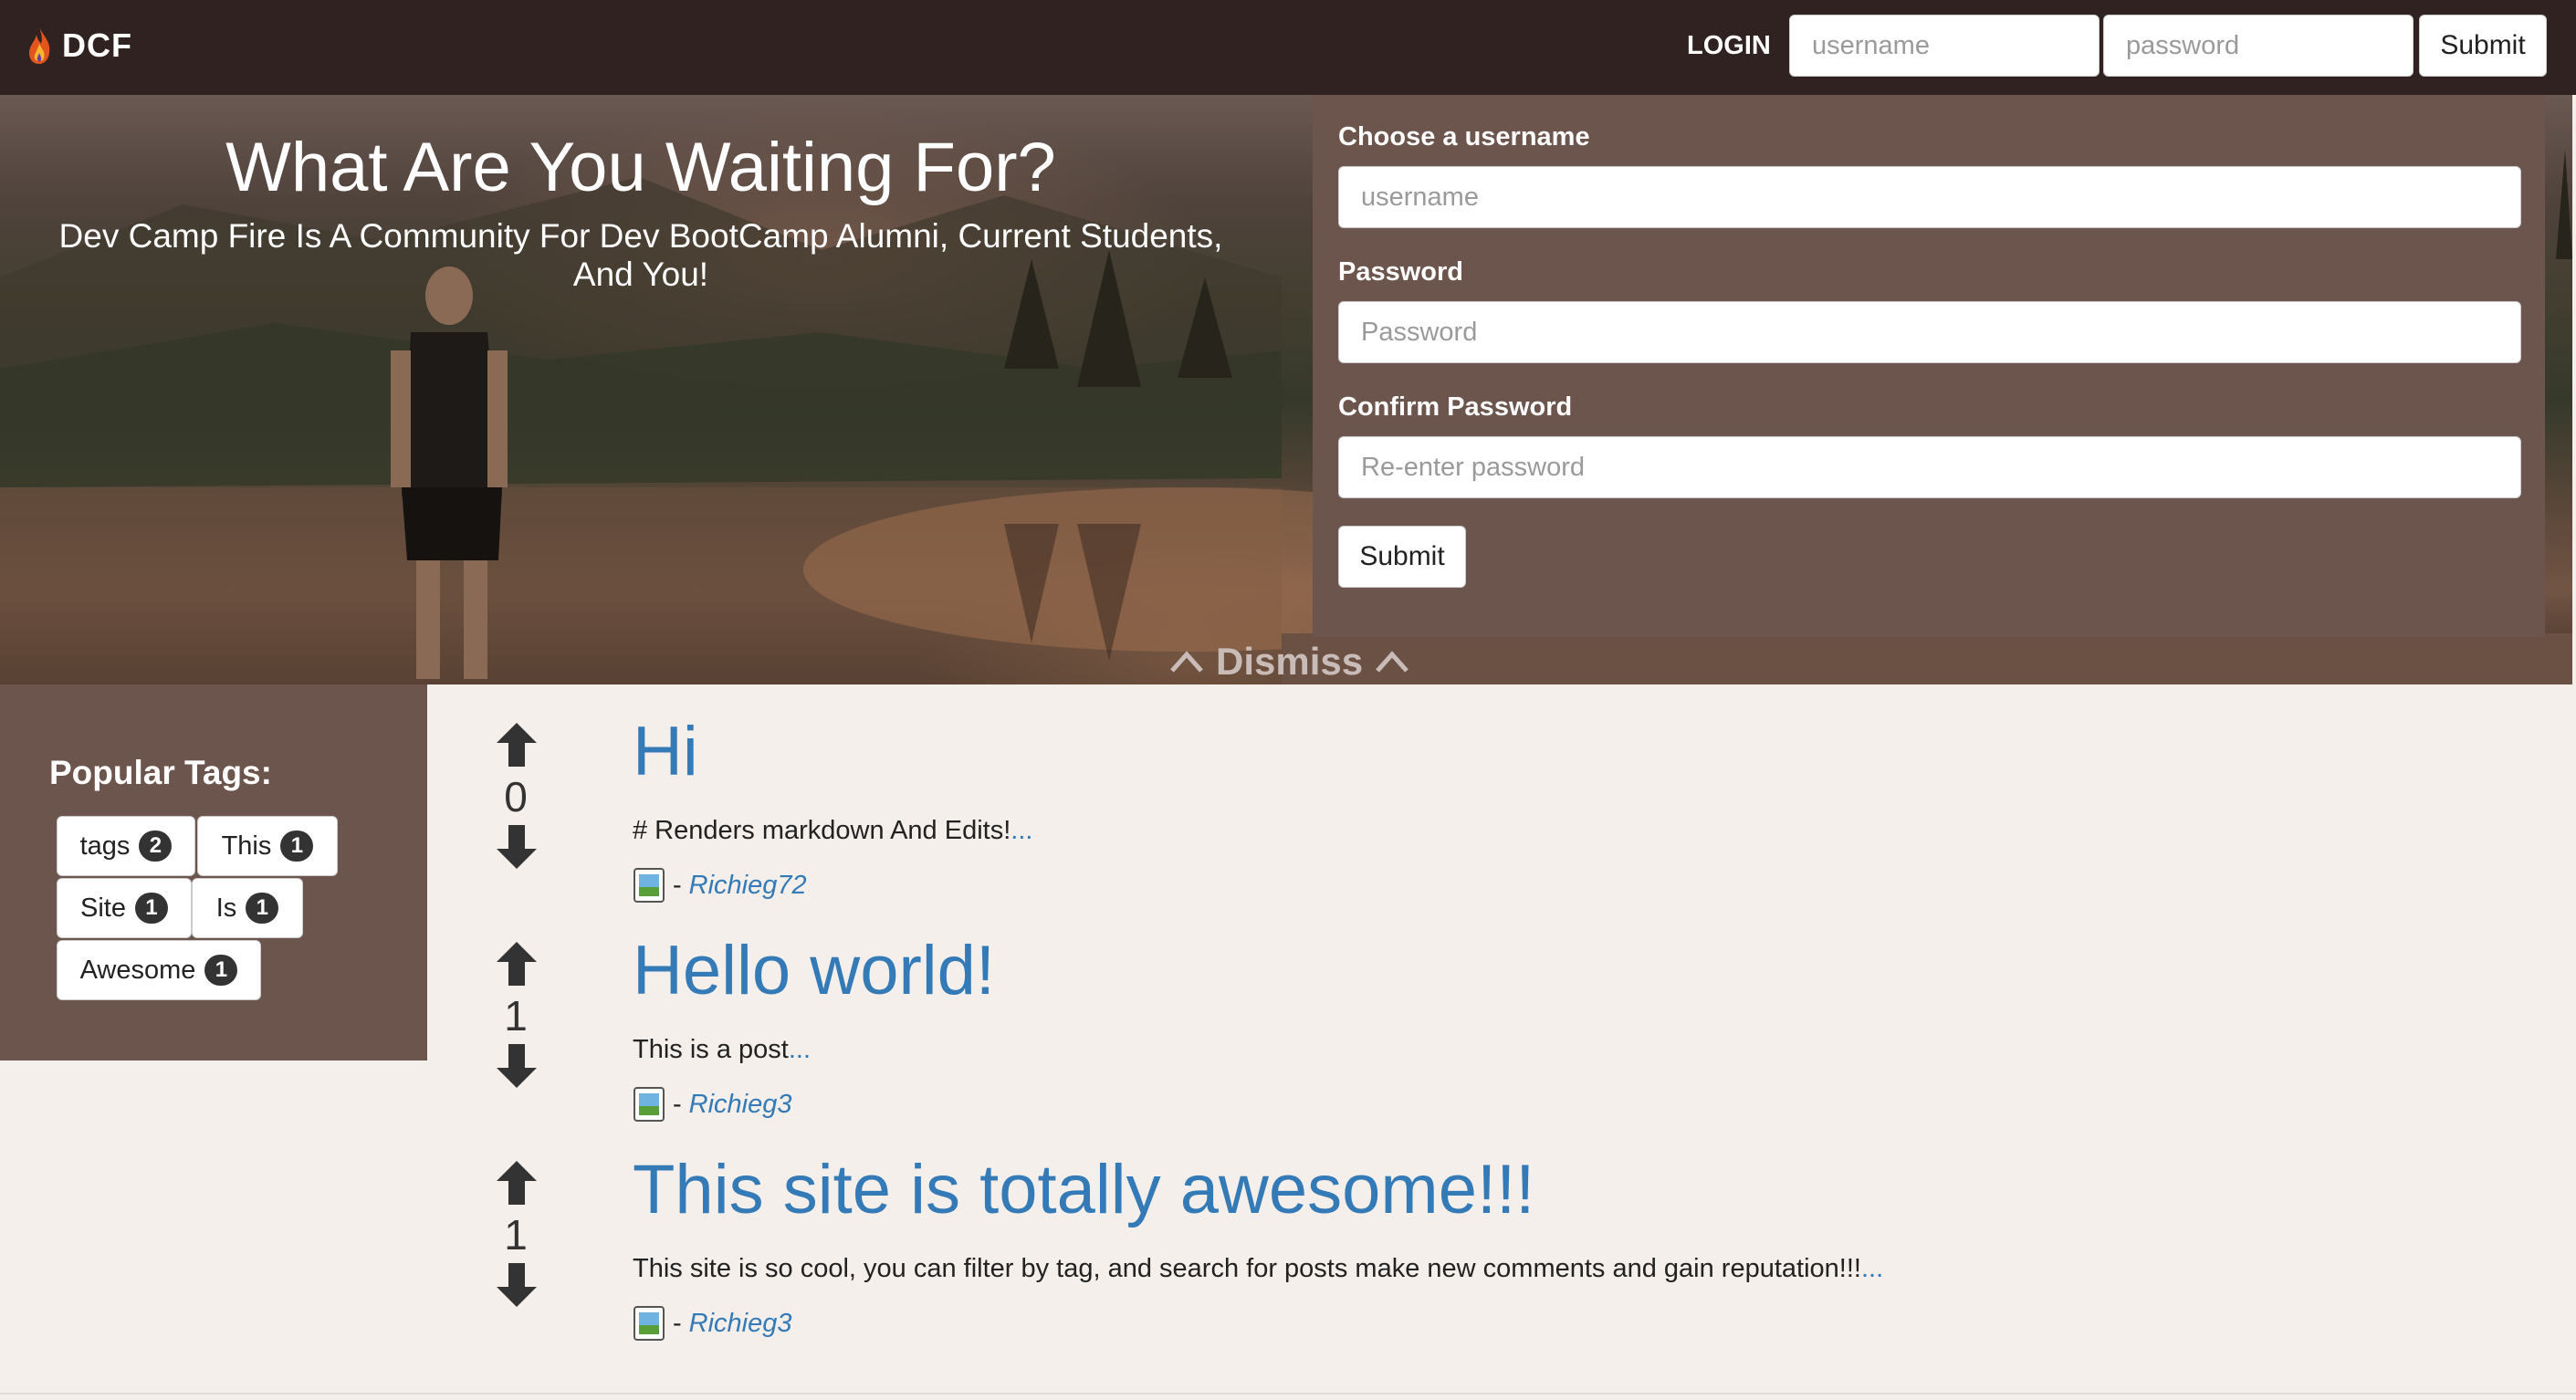 This screenshot has width=2576, height=1400. Describe the element at coordinates (711, 1049) in the screenshot. I see `post-excerpt-text: This is a post` at that location.